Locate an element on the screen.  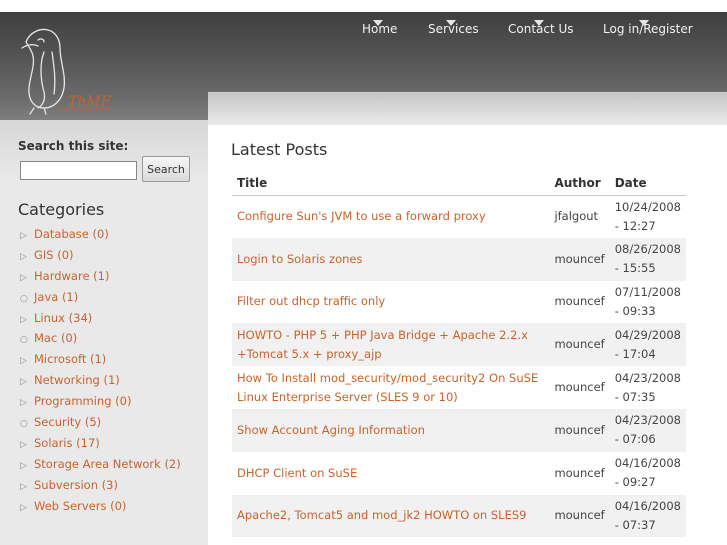
post-date: 04/16/2008 - 07:37 is located at coordinates (647, 516).